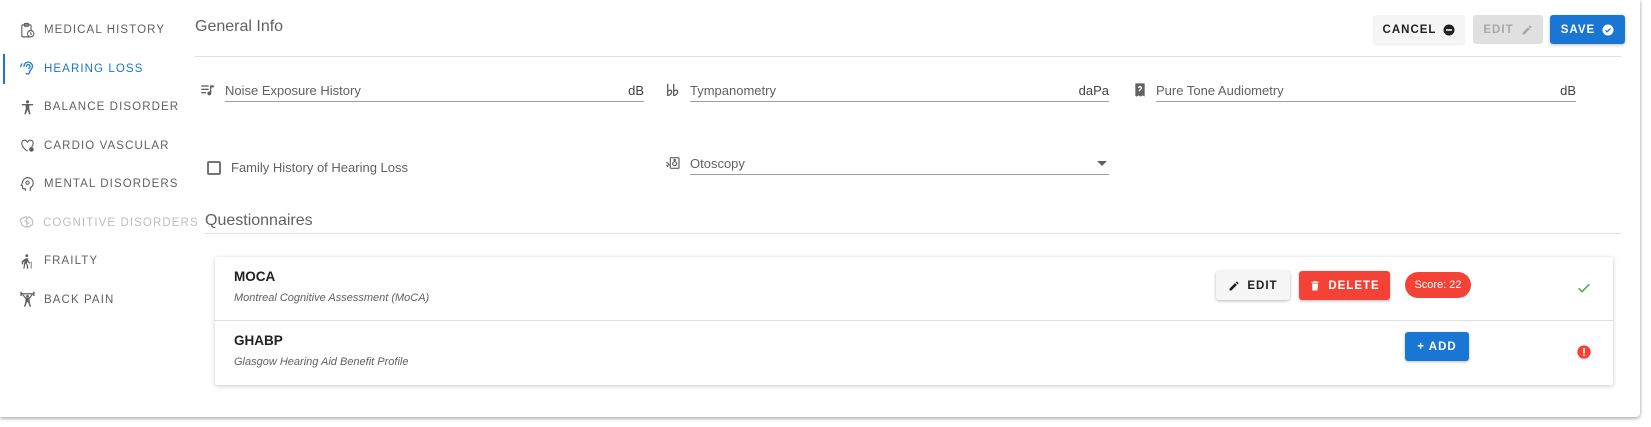 The width and height of the screenshot is (1651, 427). I want to click on sidebar-item-cardio-vascular: CARDIO VASCULAR, so click(94, 146).